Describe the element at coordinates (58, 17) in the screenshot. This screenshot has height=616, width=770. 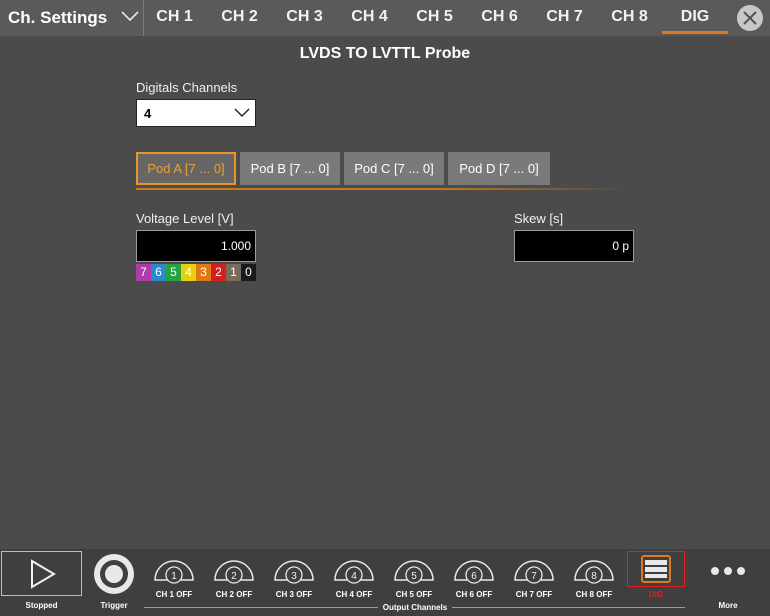
I see `channel-settings-label: Ch. Settings` at that location.